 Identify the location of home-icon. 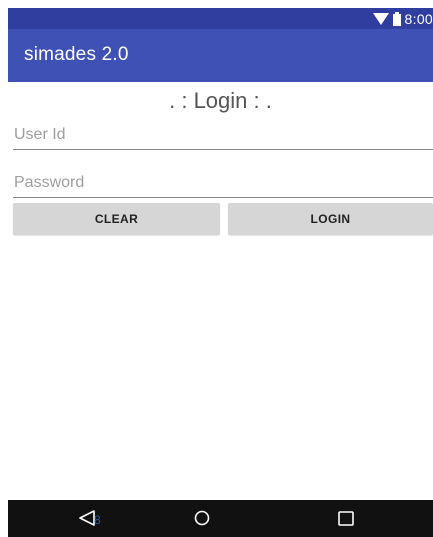
(202, 520).